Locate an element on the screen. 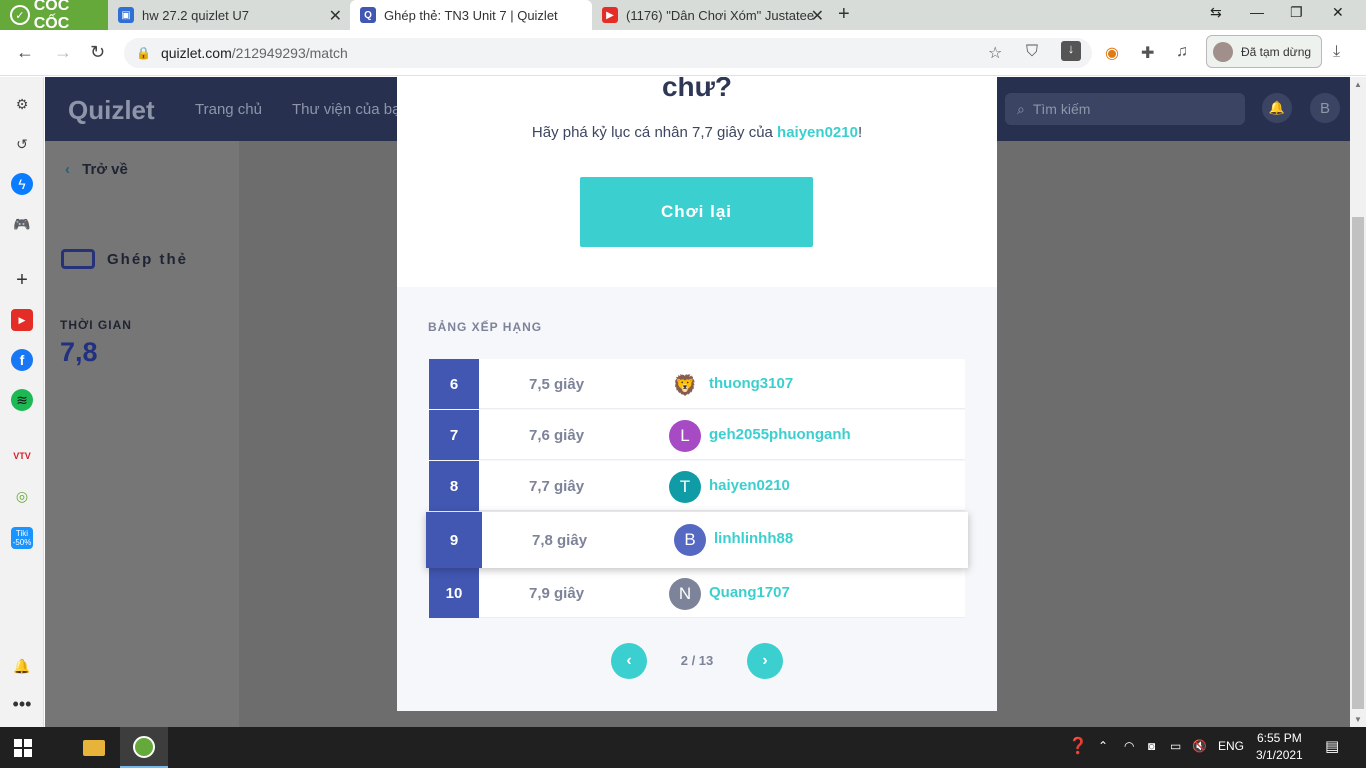  reload-icon: ↻ is located at coordinates (97, 52).